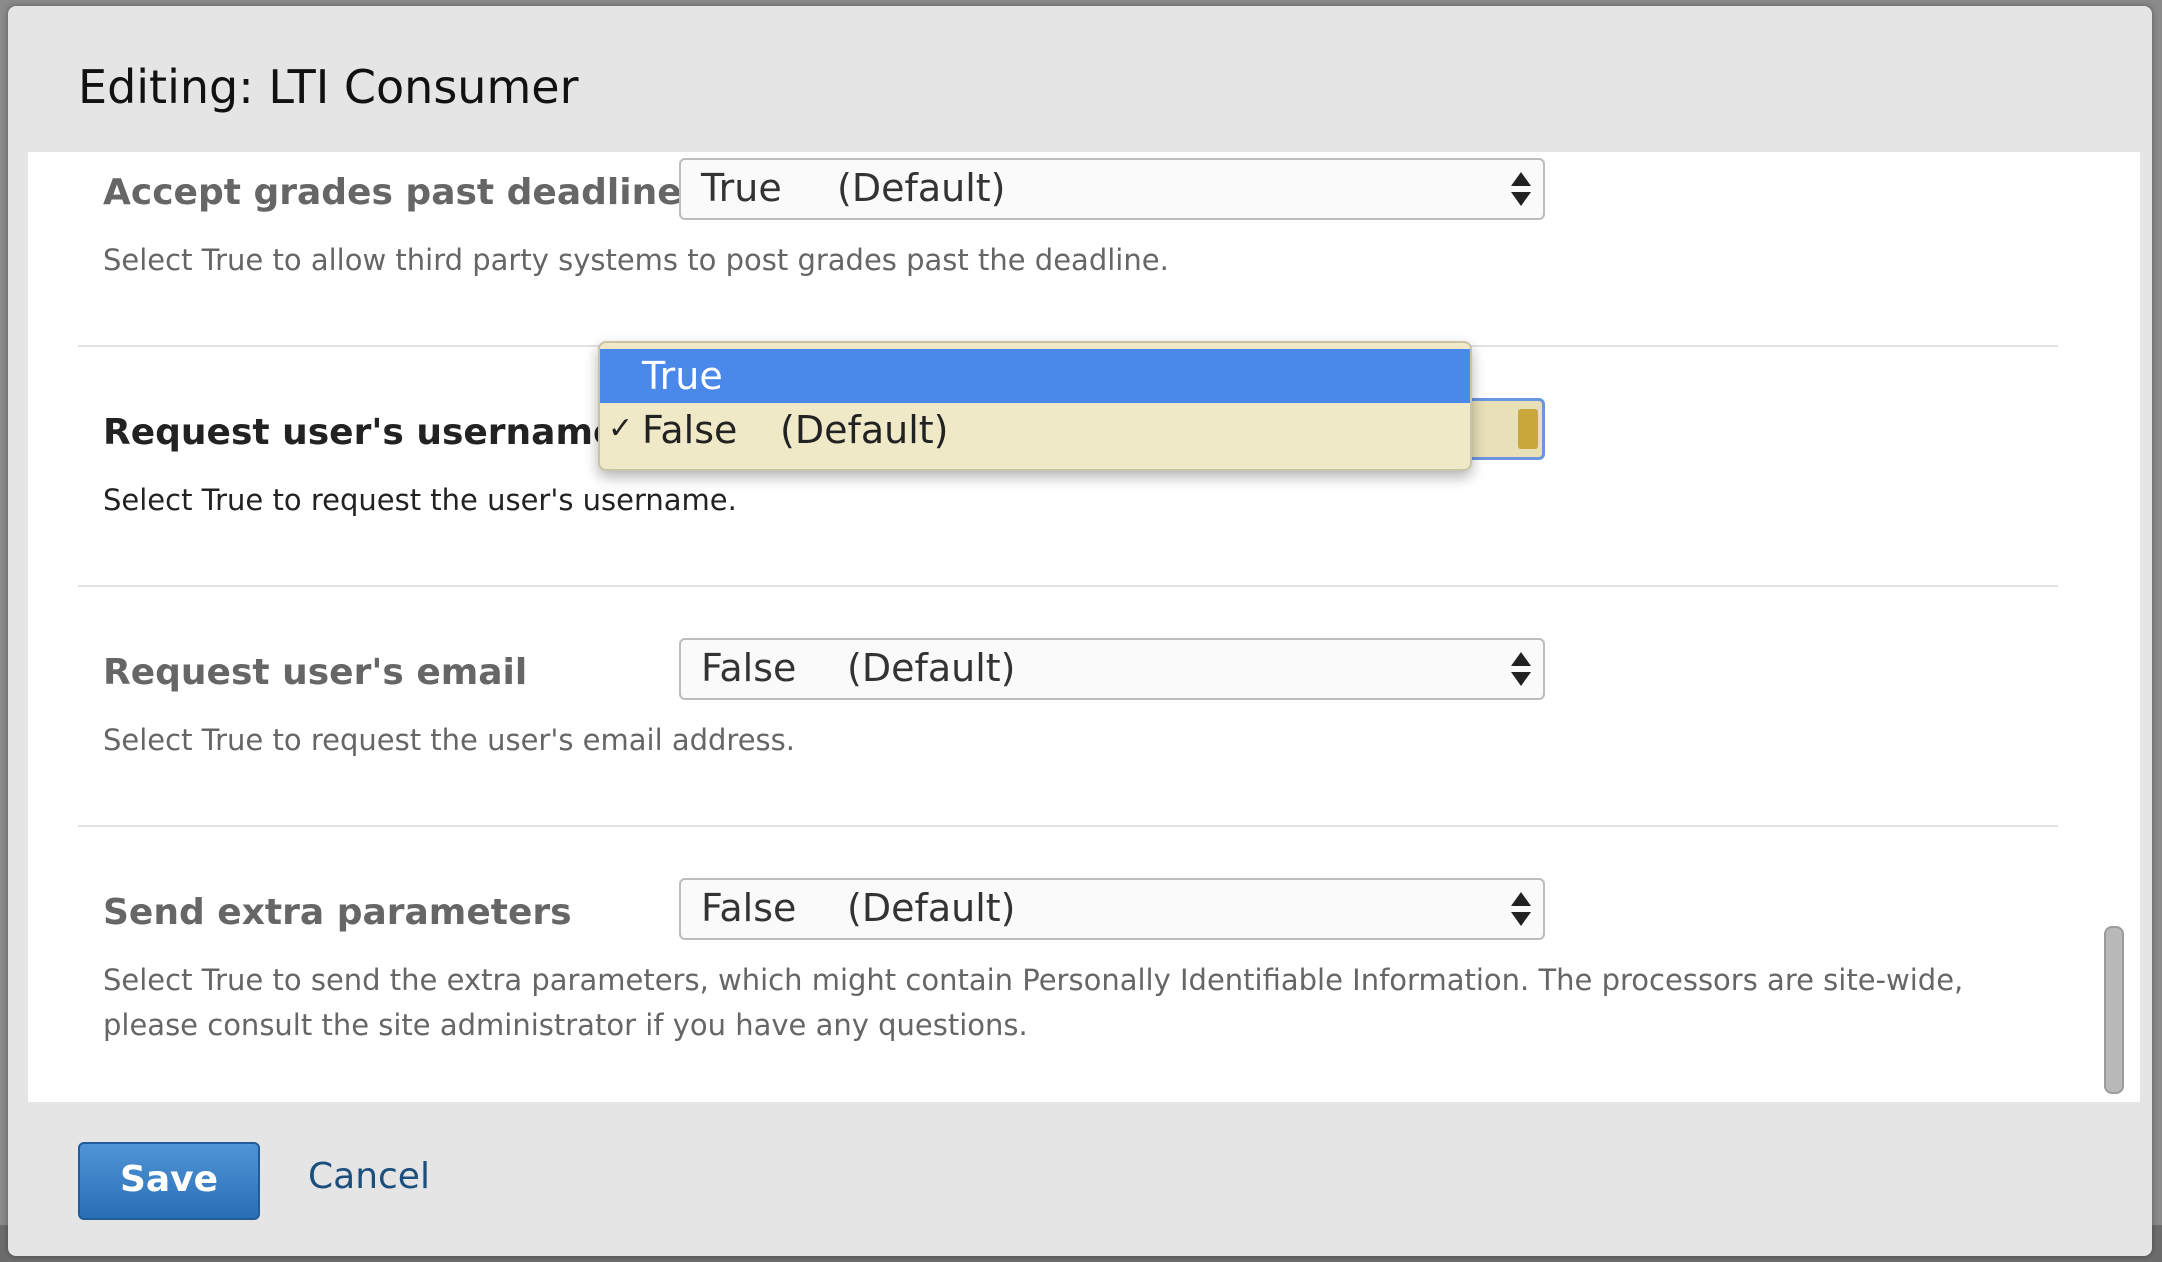 The image size is (2162, 1262). What do you see at coordinates (360, 432) in the screenshot?
I see `field-label: Request user's username` at bounding box center [360, 432].